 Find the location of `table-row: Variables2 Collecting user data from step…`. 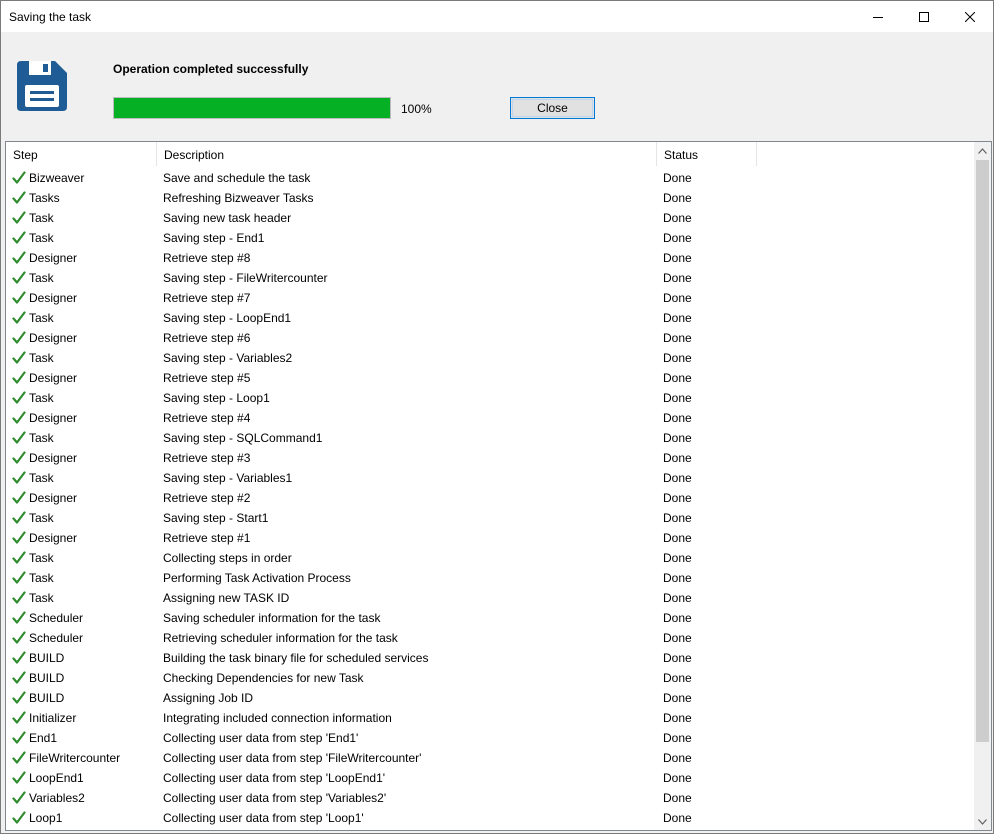

table-row: Variables2 Collecting user data from step… is located at coordinates (491, 798).